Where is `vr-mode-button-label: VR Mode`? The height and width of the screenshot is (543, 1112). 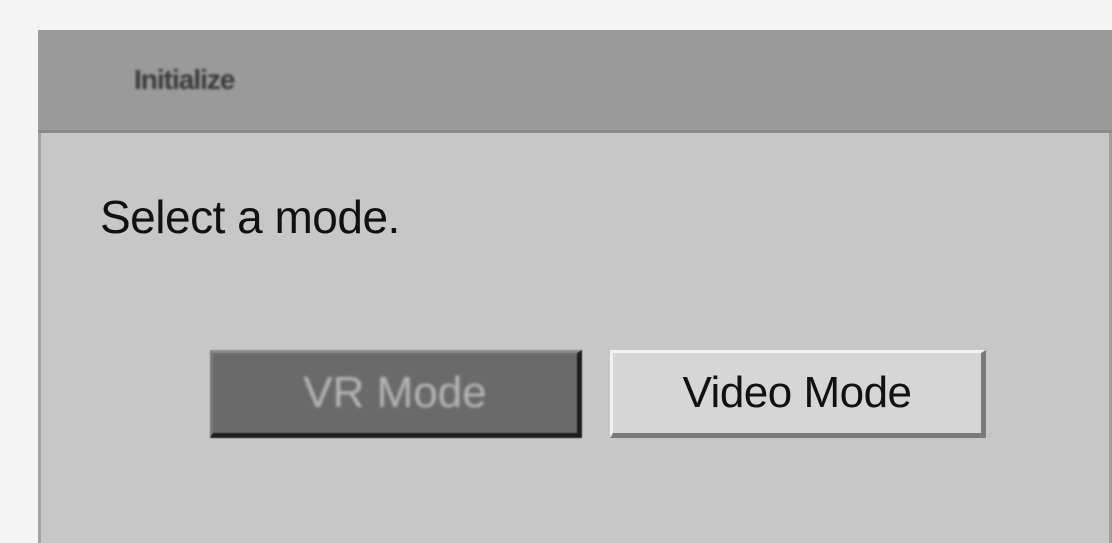
vr-mode-button-label: VR Mode is located at coordinates (395, 392).